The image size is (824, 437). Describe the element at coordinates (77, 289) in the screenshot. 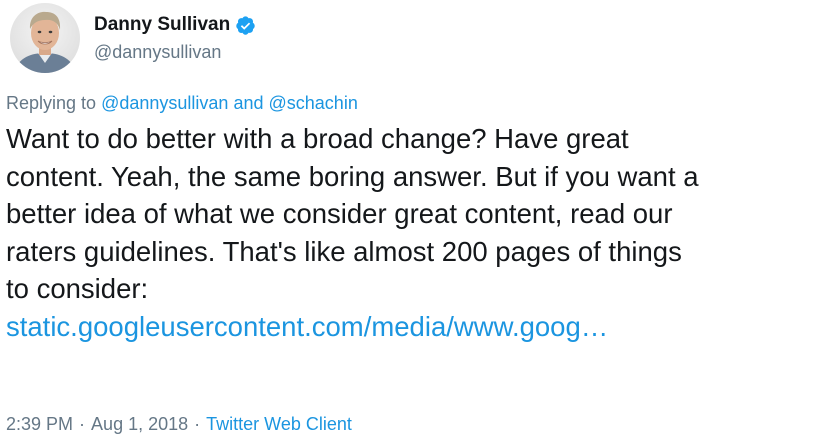

I see `tweet-text-line: to consider:` at that location.